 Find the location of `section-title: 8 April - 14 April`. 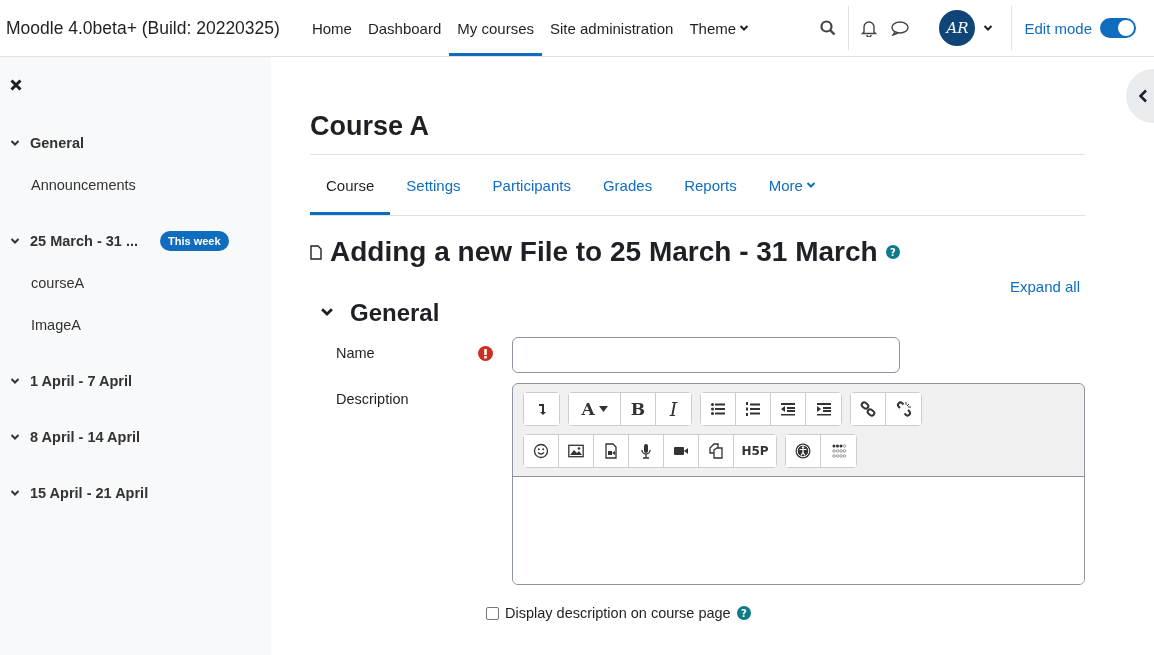

section-title: 8 April - 14 April is located at coordinates (85, 437).